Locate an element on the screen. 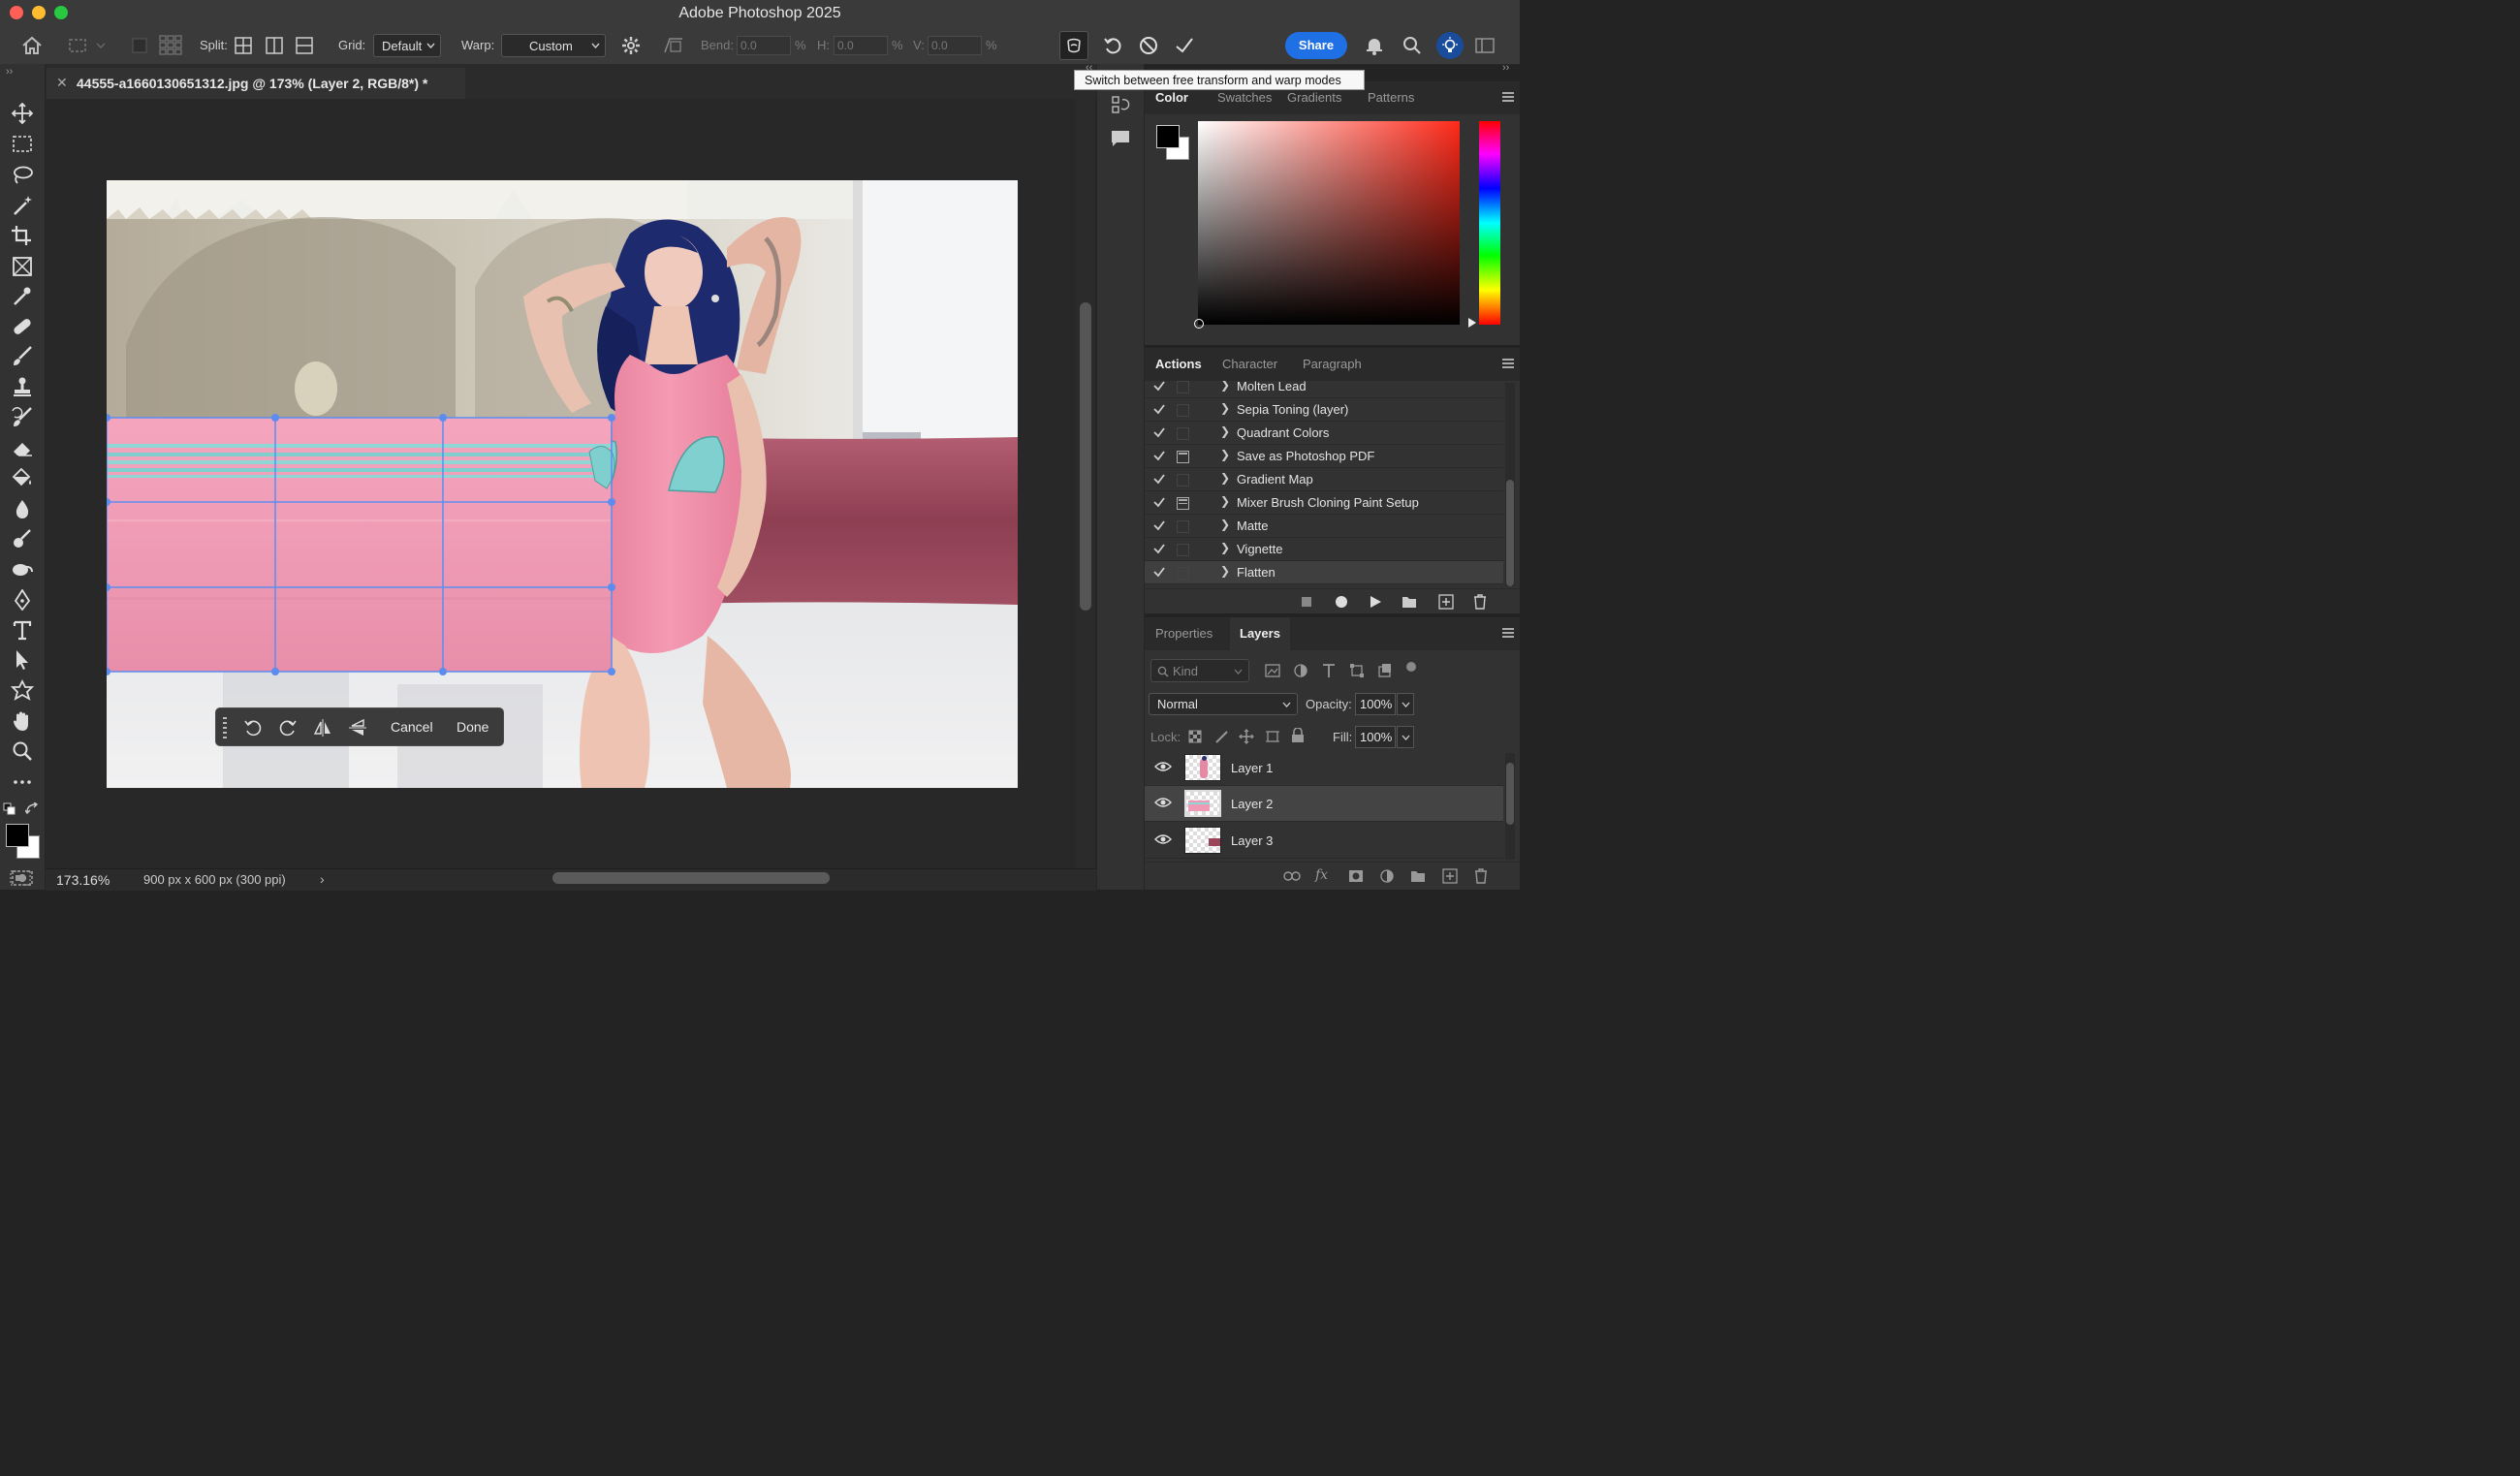 This screenshot has height=1476, width=2520. hue-slider-handle is located at coordinates (1472, 323).